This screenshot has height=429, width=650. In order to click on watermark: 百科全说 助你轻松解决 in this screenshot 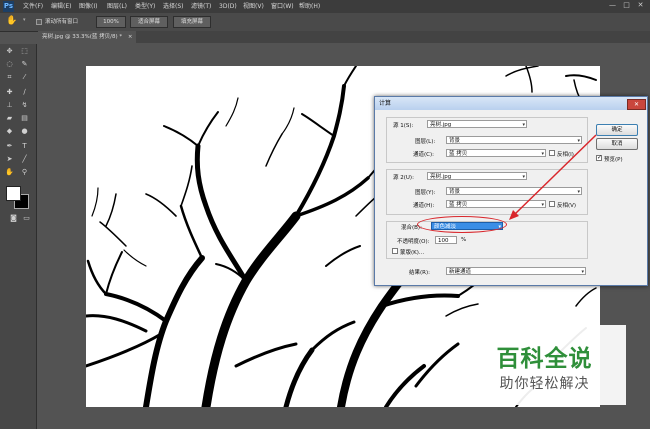, I will do `click(544, 365)`.